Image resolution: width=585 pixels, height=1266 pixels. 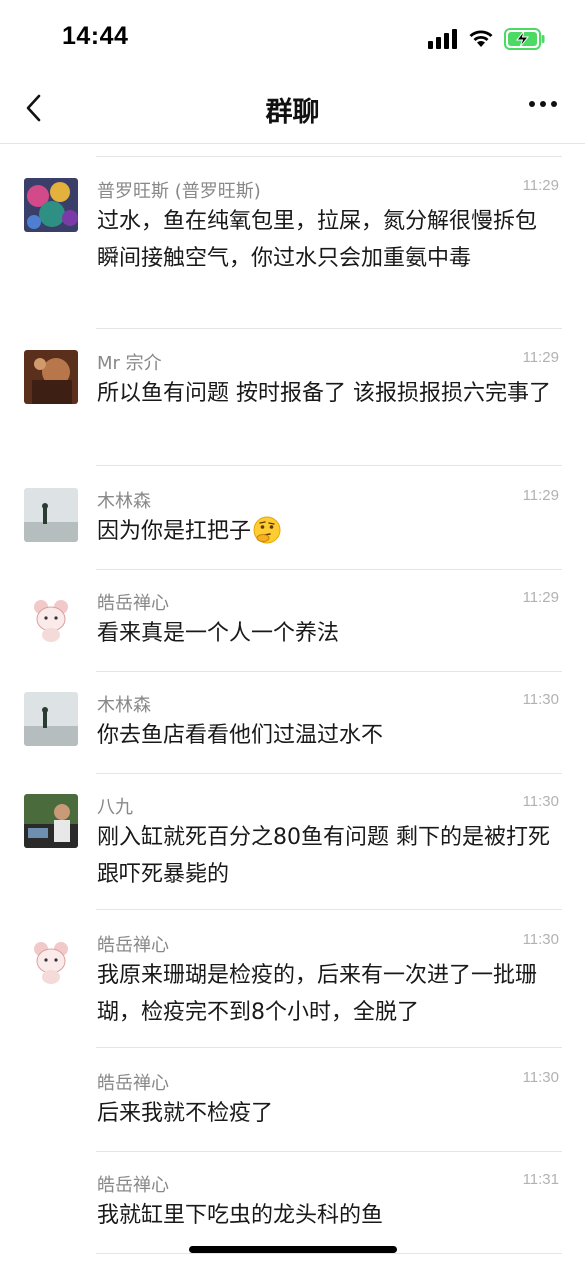 What do you see at coordinates (240, 1215) in the screenshot?
I see `message-text: 我就缸里下吃虫的龙头科的鱼` at bounding box center [240, 1215].